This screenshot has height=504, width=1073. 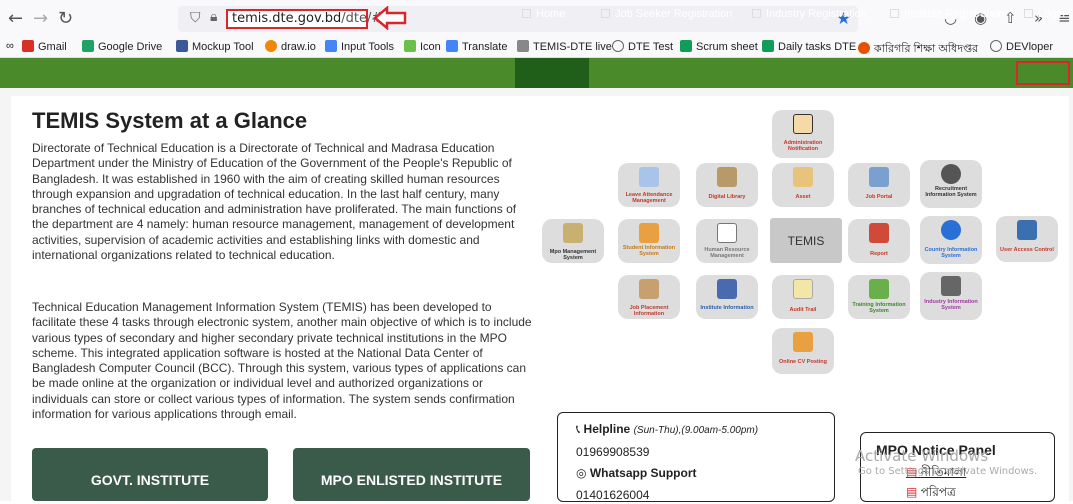 I want to click on module-jobportal: Job Portal, so click(x=879, y=185).